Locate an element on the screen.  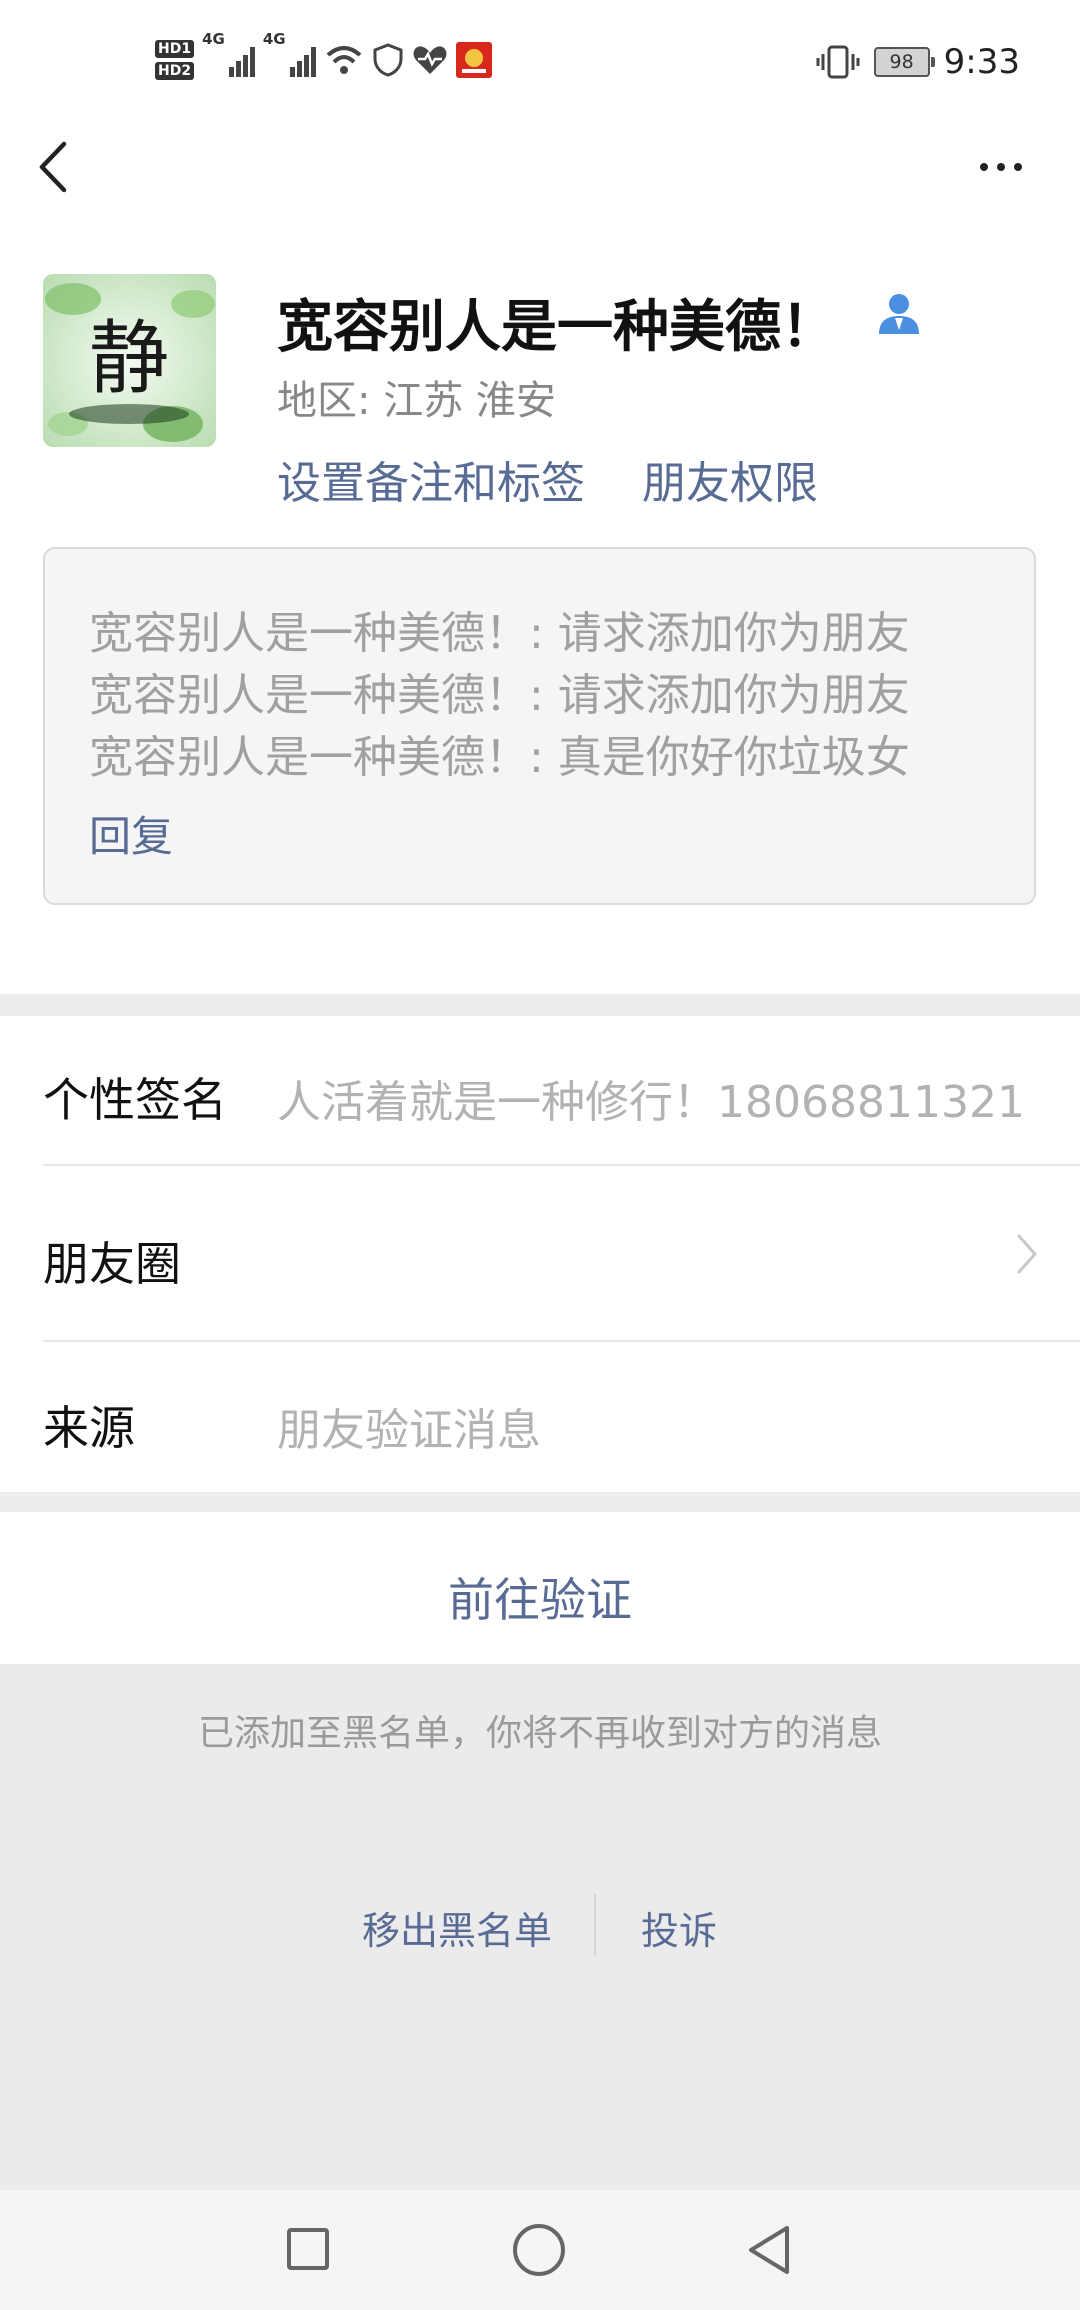
blacklist-notice: 已添加至黑名单，你将不再收到对方的消息 is located at coordinates (539, 1733).